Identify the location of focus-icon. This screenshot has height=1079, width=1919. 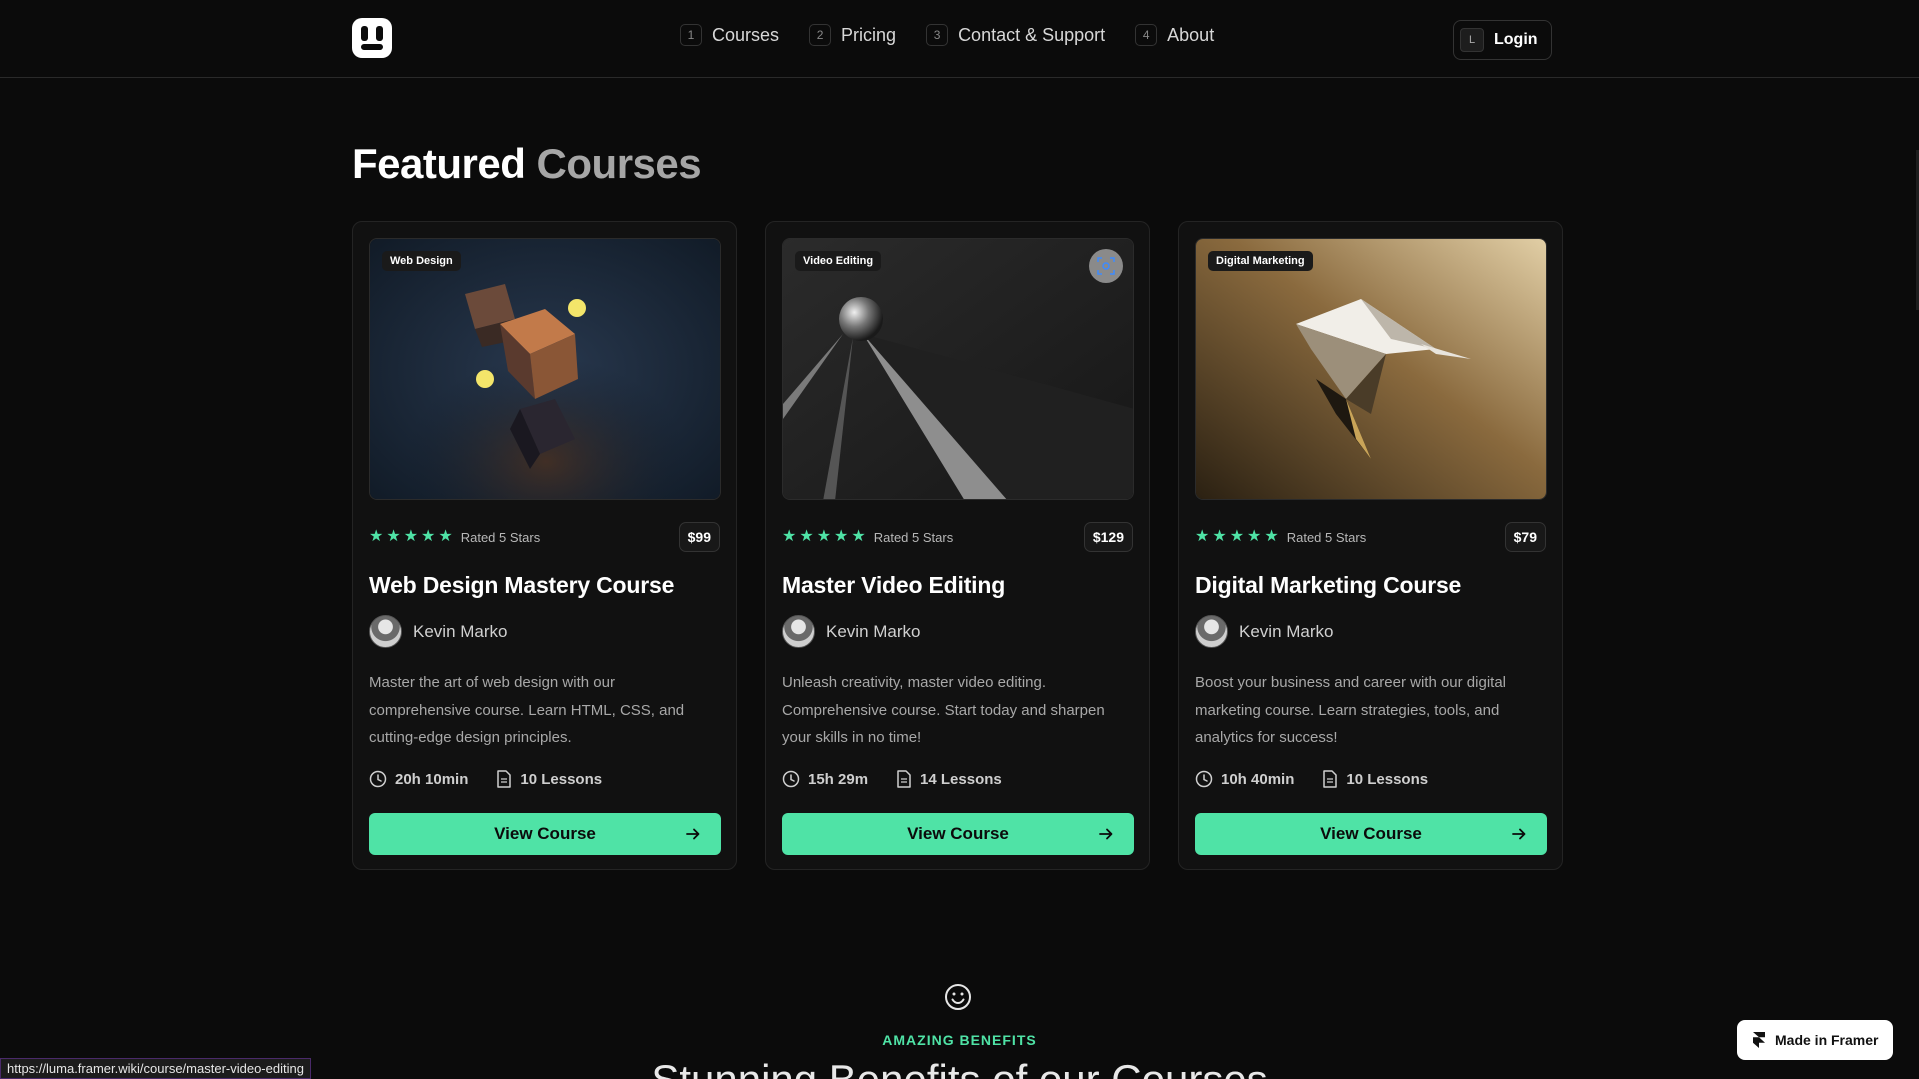
(1106, 266).